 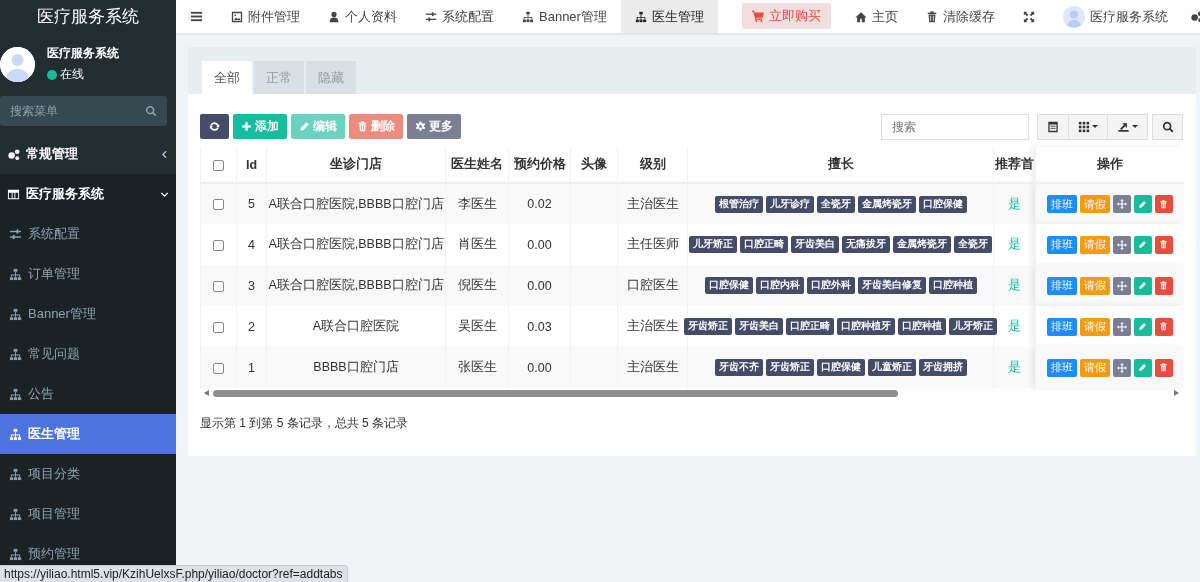 I want to click on grid-icon, so click(x=1084, y=126).